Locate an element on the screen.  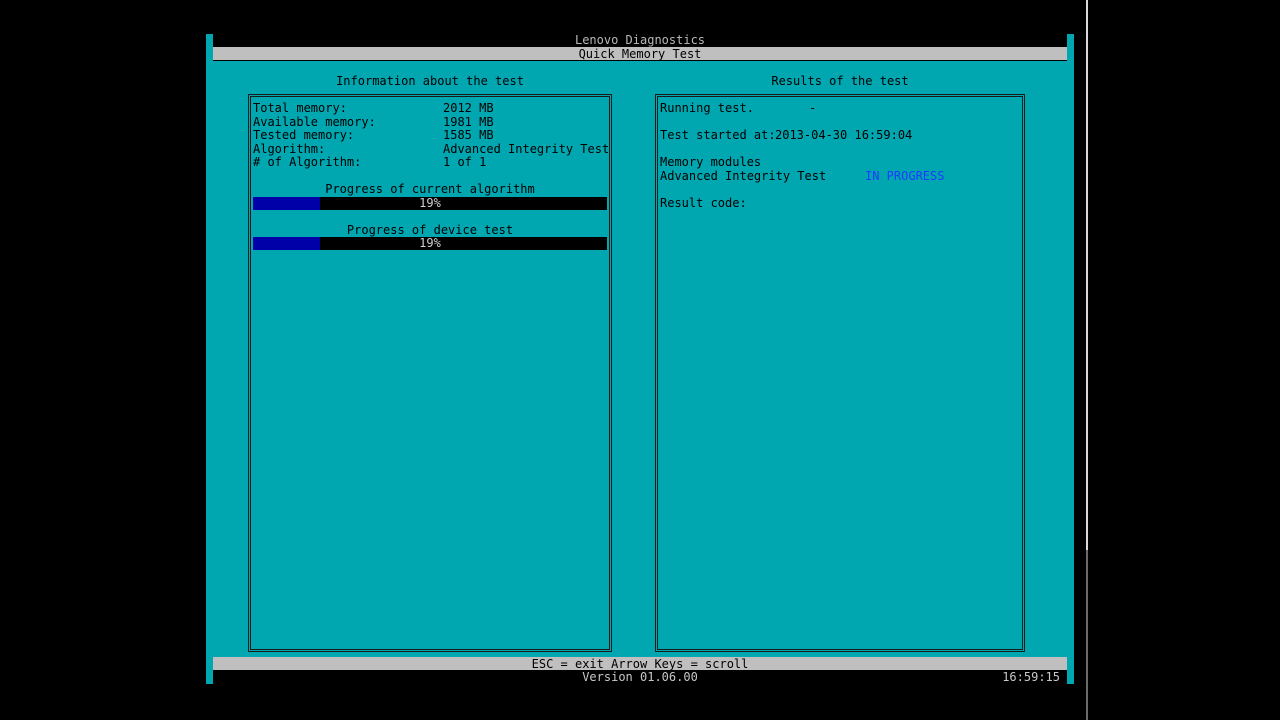
algorithm-count-value: 1 of 1 is located at coordinates (465, 162).